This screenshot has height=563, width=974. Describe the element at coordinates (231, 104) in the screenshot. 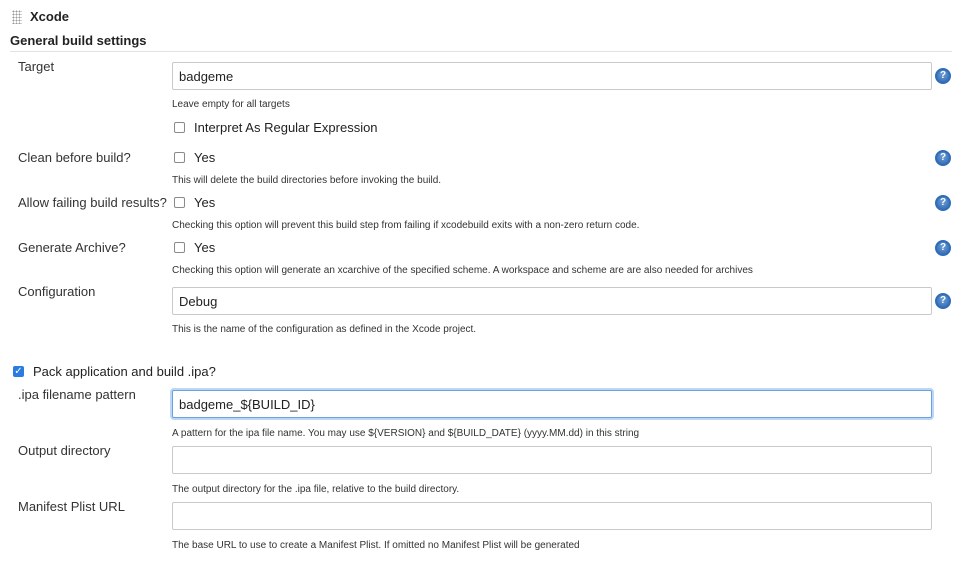

I see `target-description: Leave empty for all targets` at that location.